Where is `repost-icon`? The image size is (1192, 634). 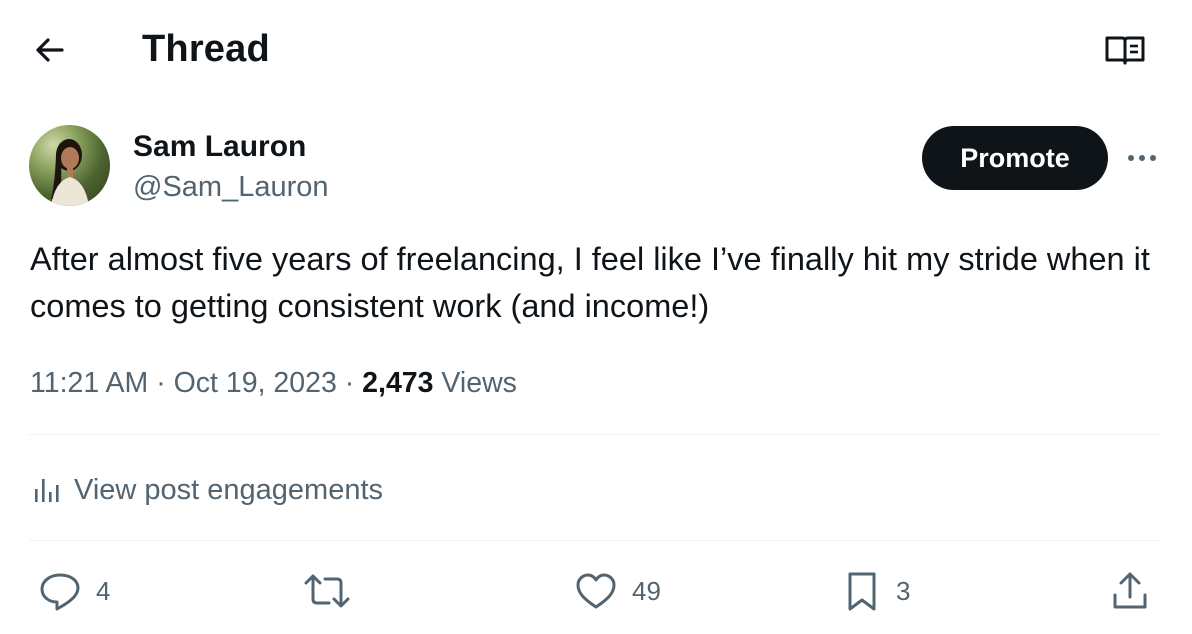
repost-icon is located at coordinates (327, 591).